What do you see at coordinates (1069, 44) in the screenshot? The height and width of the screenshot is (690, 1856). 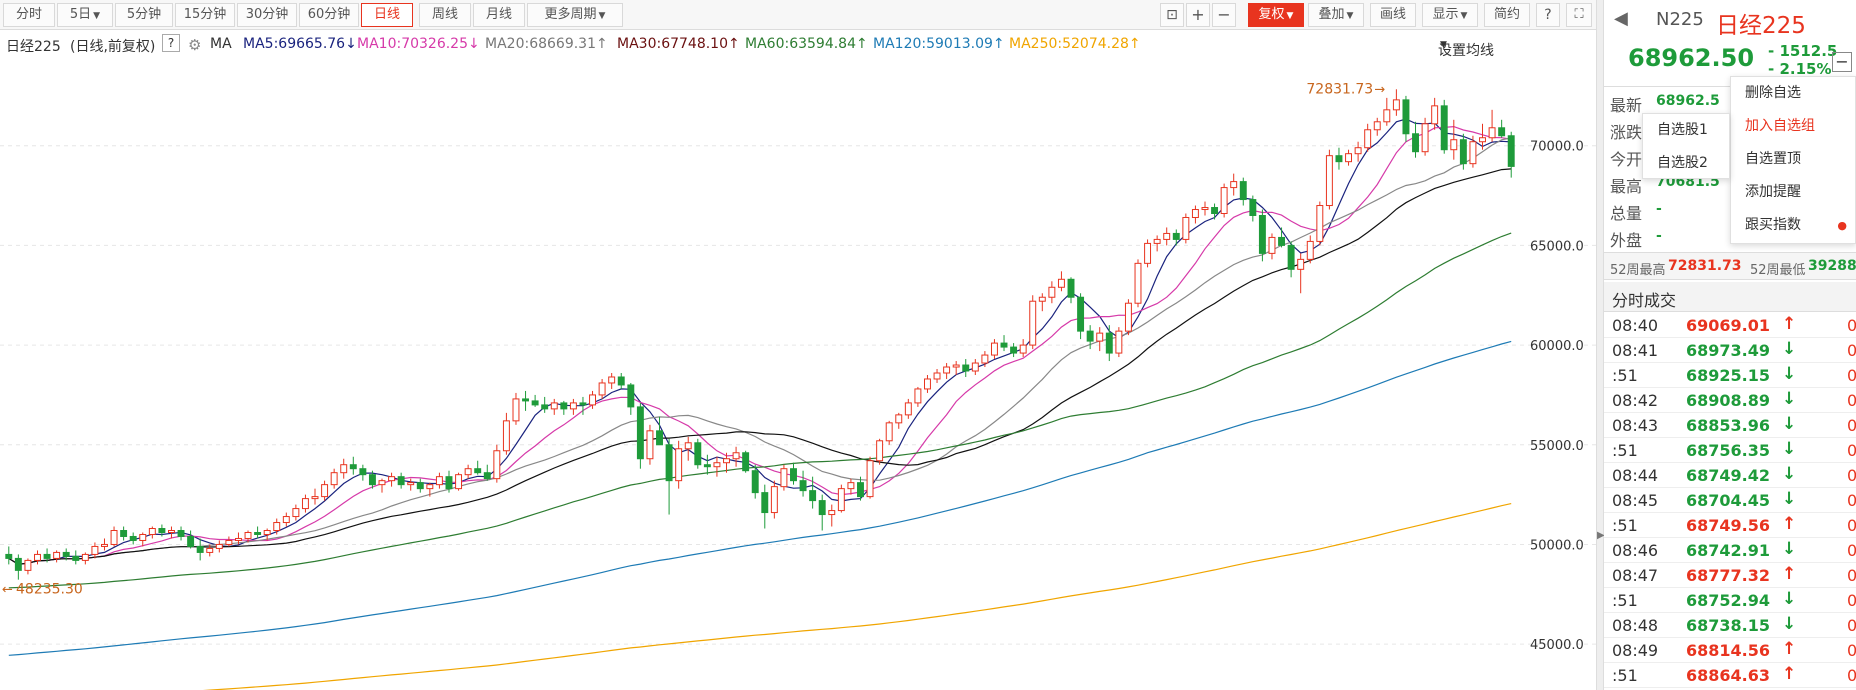 I see `ma-value: MA250:52074.28` at bounding box center [1069, 44].